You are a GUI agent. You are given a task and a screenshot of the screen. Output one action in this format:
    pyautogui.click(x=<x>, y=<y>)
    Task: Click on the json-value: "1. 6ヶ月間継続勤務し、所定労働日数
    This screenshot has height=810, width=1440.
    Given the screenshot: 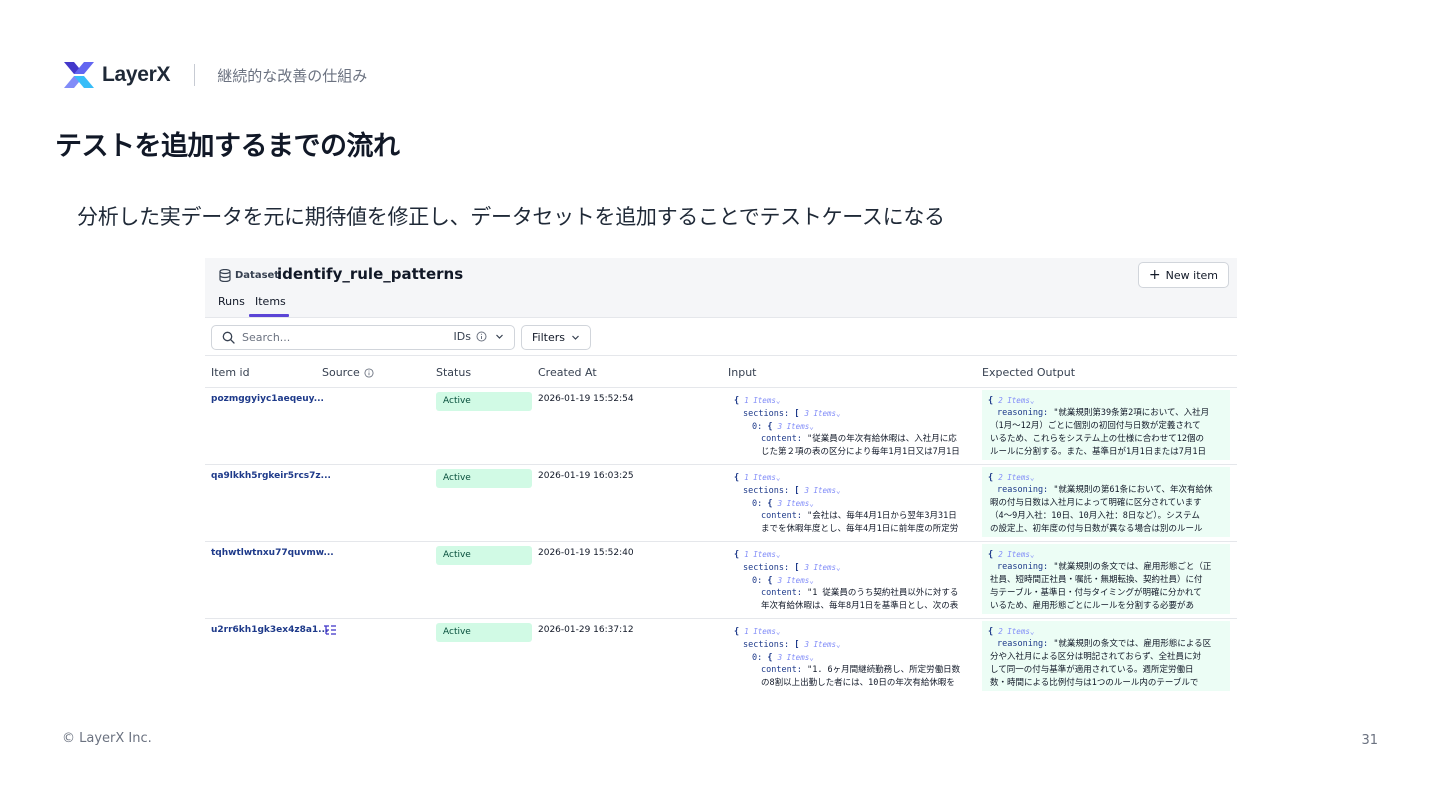 What is the action you would take?
    pyautogui.click(x=884, y=670)
    